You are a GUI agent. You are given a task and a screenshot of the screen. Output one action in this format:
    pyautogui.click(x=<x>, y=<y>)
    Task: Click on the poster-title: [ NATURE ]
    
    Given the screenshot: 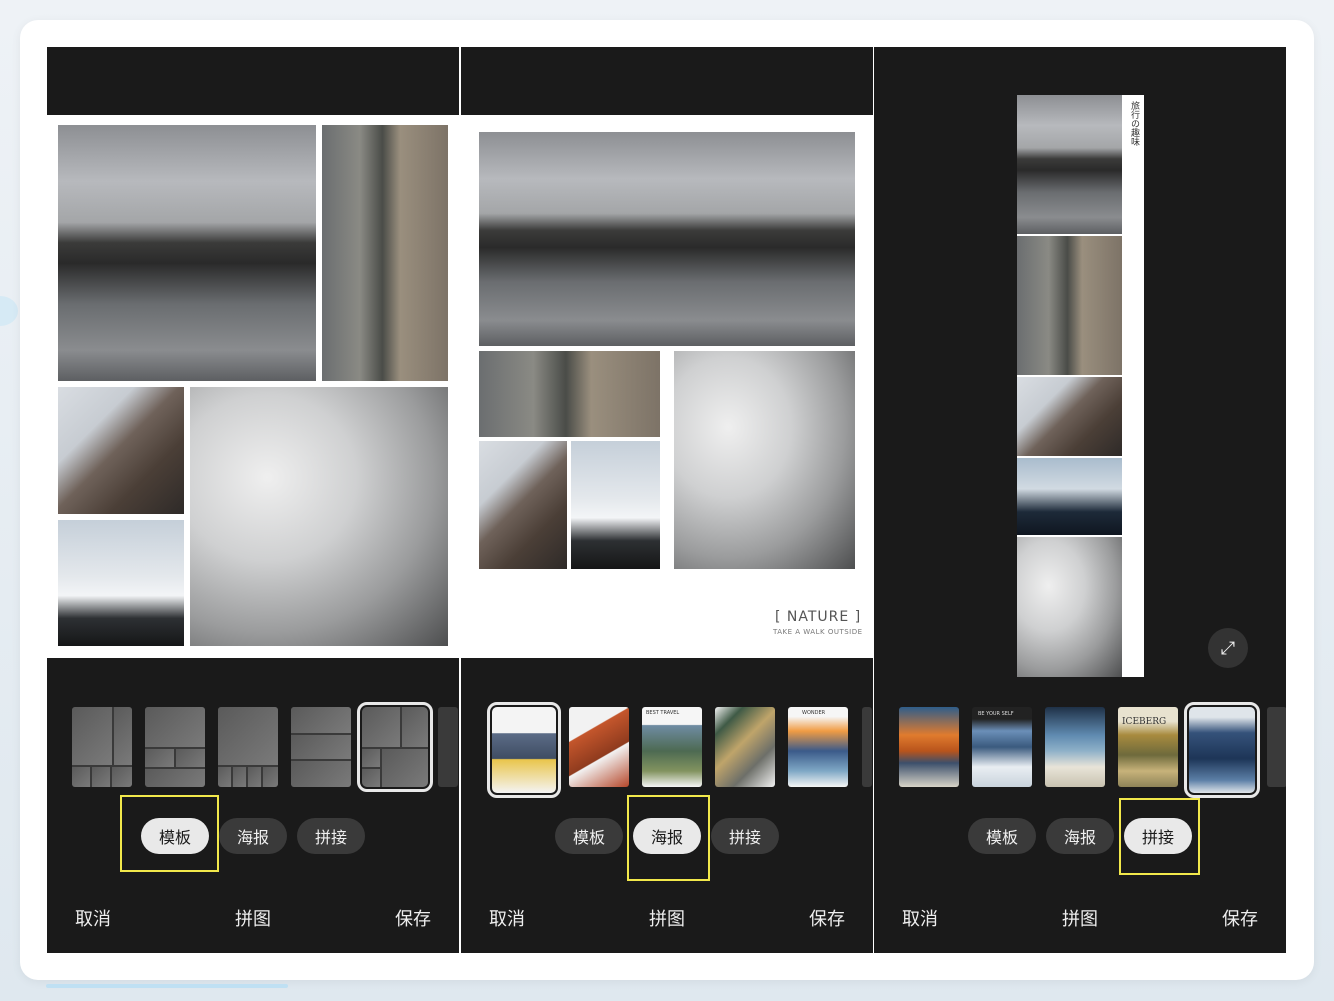 What is the action you would take?
    pyautogui.click(x=818, y=617)
    